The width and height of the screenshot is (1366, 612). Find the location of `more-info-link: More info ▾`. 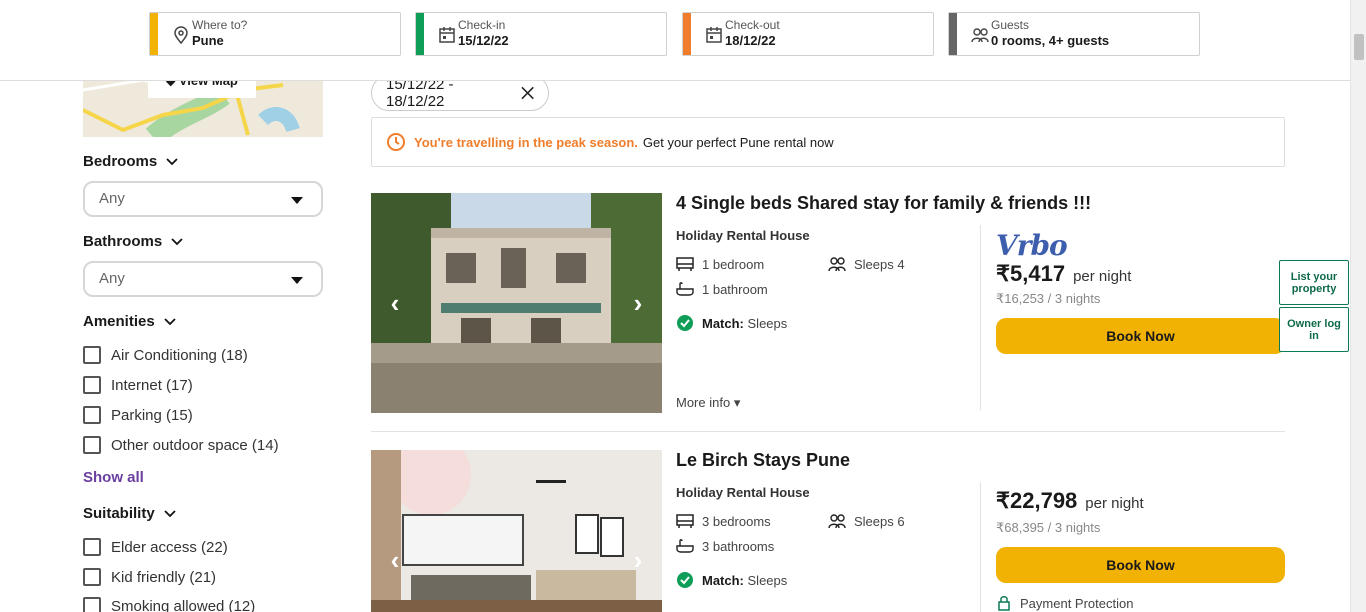

more-info-link: More info ▾ is located at coordinates (708, 403).